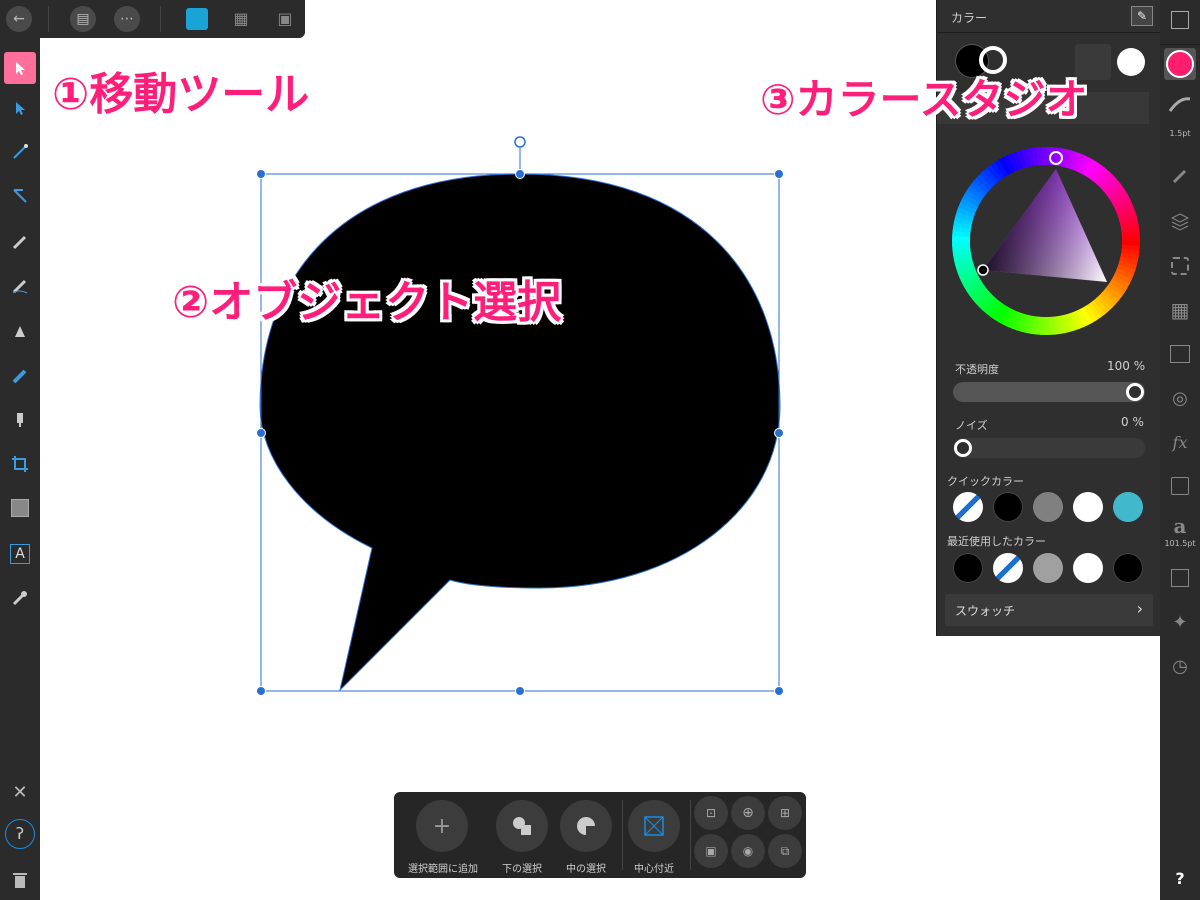 This screenshot has width=1200, height=900. I want to click on more-icon: ⋯, so click(127, 19).